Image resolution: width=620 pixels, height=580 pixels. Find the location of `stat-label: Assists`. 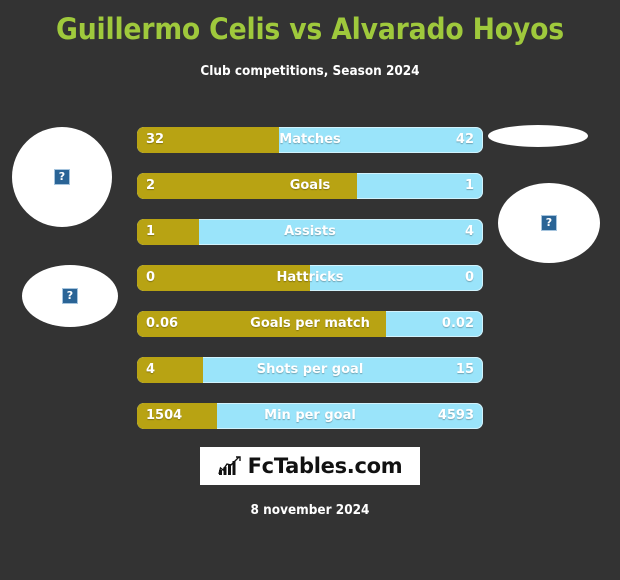

stat-label: Assists is located at coordinates (310, 231).